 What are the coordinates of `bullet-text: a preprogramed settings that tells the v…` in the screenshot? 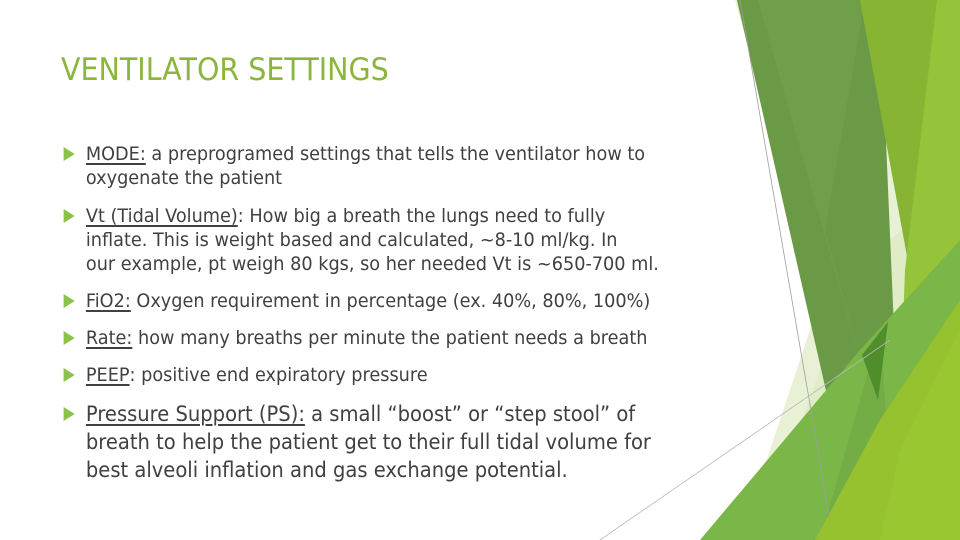 It's located at (398, 154).